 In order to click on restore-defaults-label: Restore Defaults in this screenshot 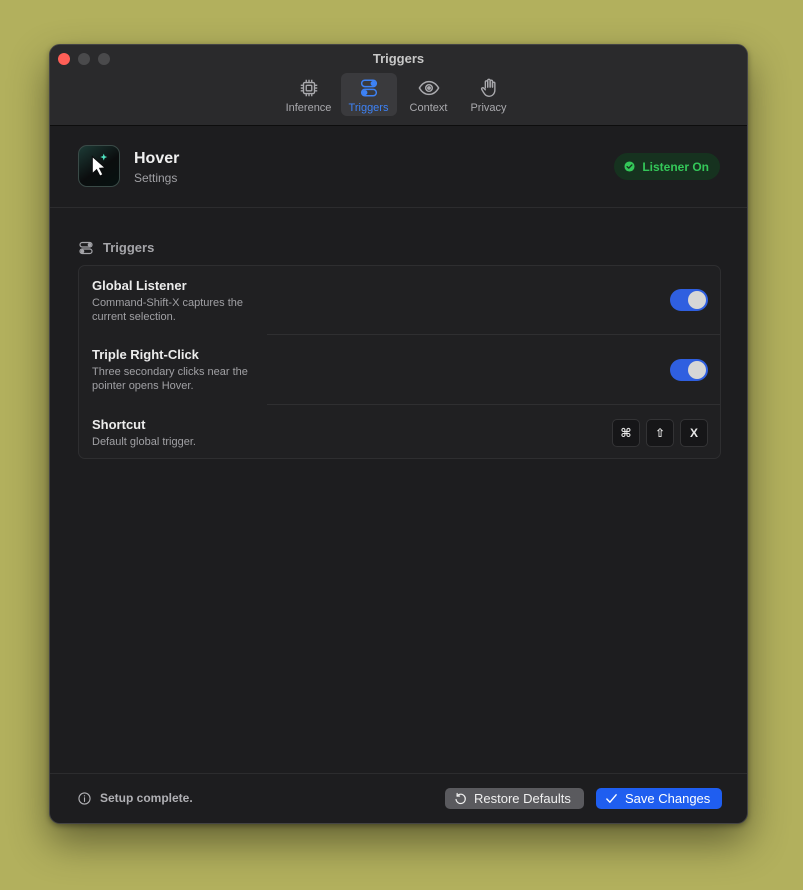, I will do `click(522, 798)`.